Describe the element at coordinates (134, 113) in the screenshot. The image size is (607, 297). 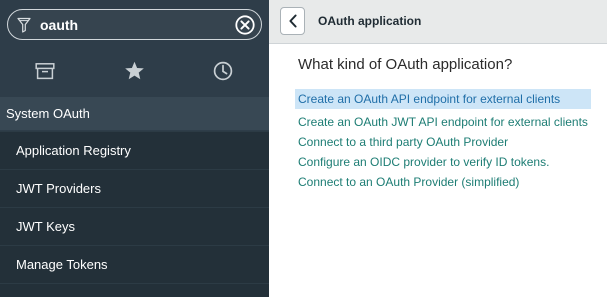
I see `application-menu-system-oauth: System OAuth` at that location.